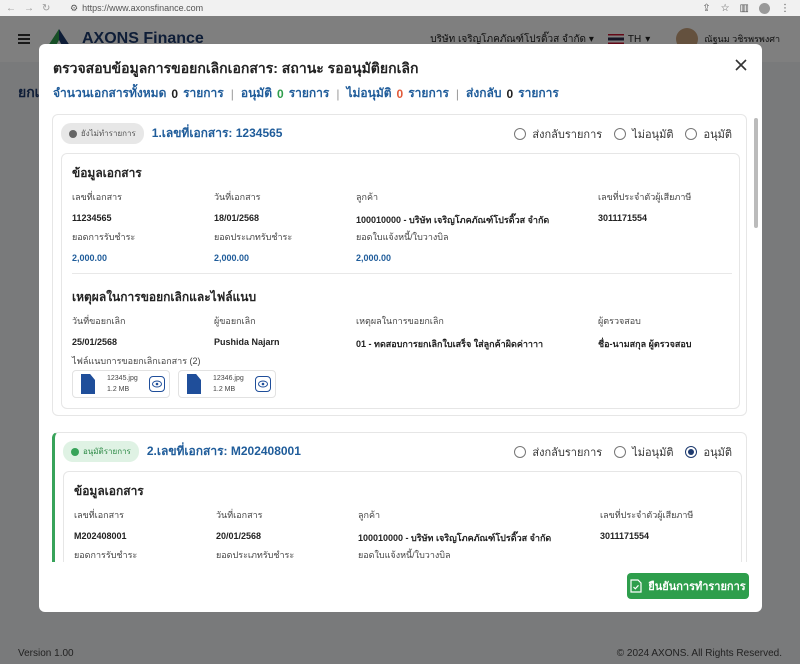  What do you see at coordinates (400, 93) in the screenshot?
I see `summary-rejected-count: 0` at bounding box center [400, 93].